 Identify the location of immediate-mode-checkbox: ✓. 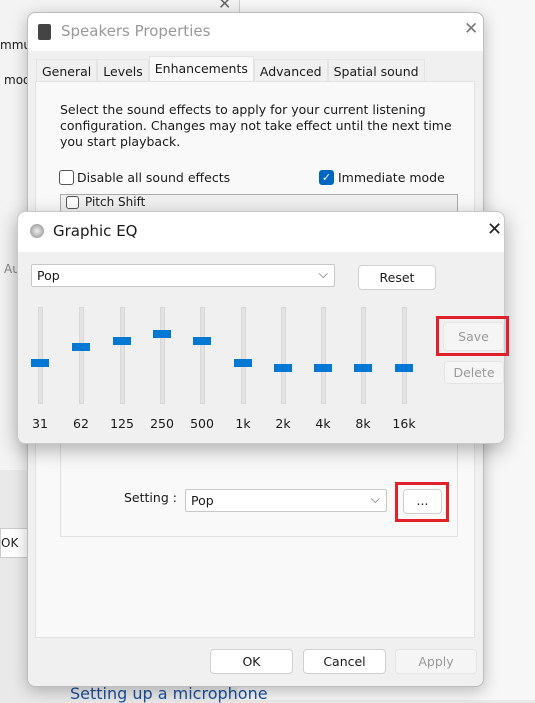
(326, 177).